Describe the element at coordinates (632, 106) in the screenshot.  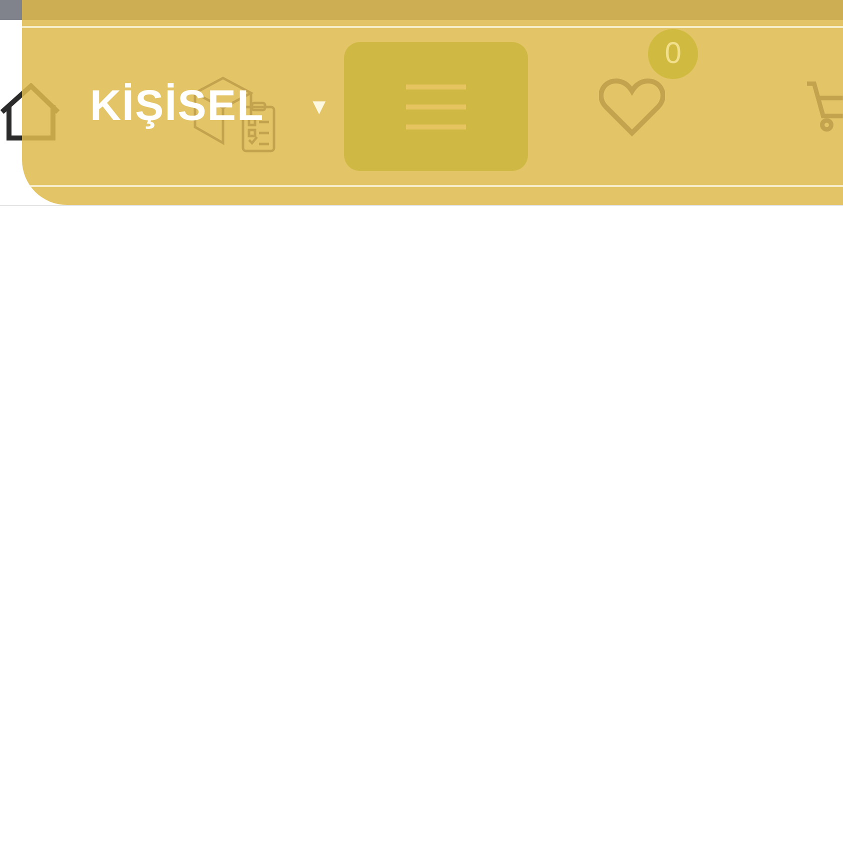
I see `heart-icon` at that location.